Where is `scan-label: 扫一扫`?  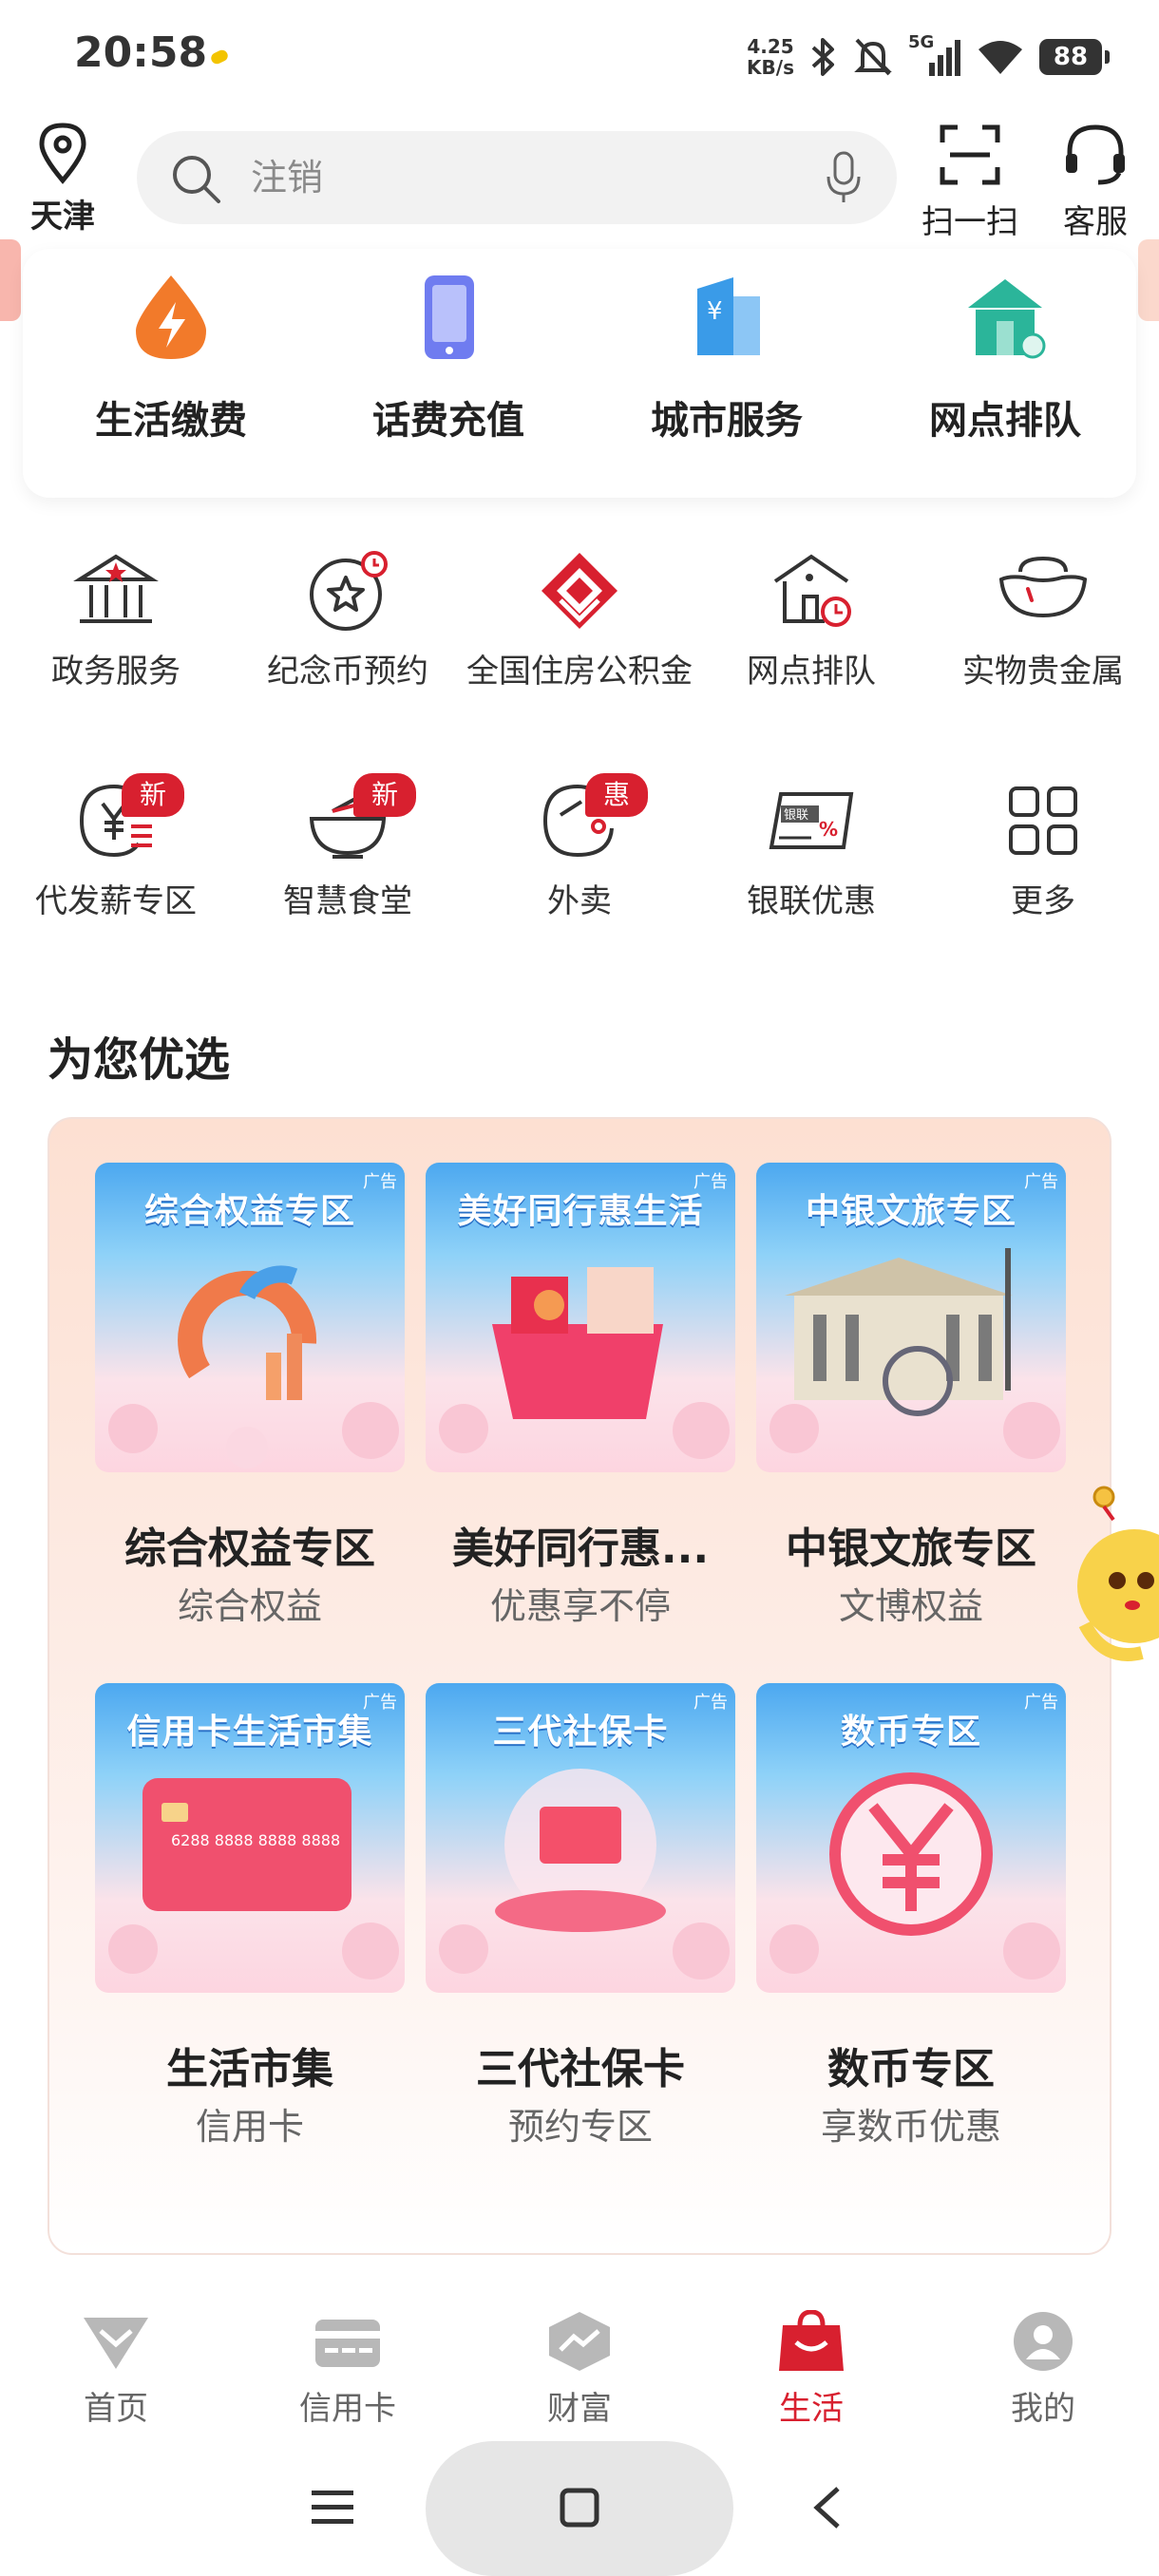 scan-label: 扫一扫 is located at coordinates (970, 222).